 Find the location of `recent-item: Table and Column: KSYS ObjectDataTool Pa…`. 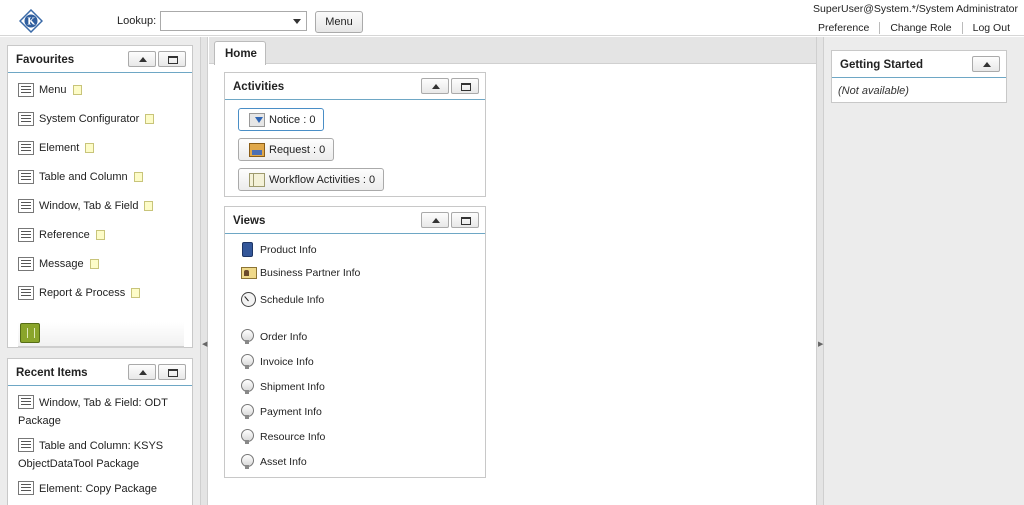

recent-item: Table and Column: KSYS ObjectDataTool Pa… is located at coordinates (103, 455).